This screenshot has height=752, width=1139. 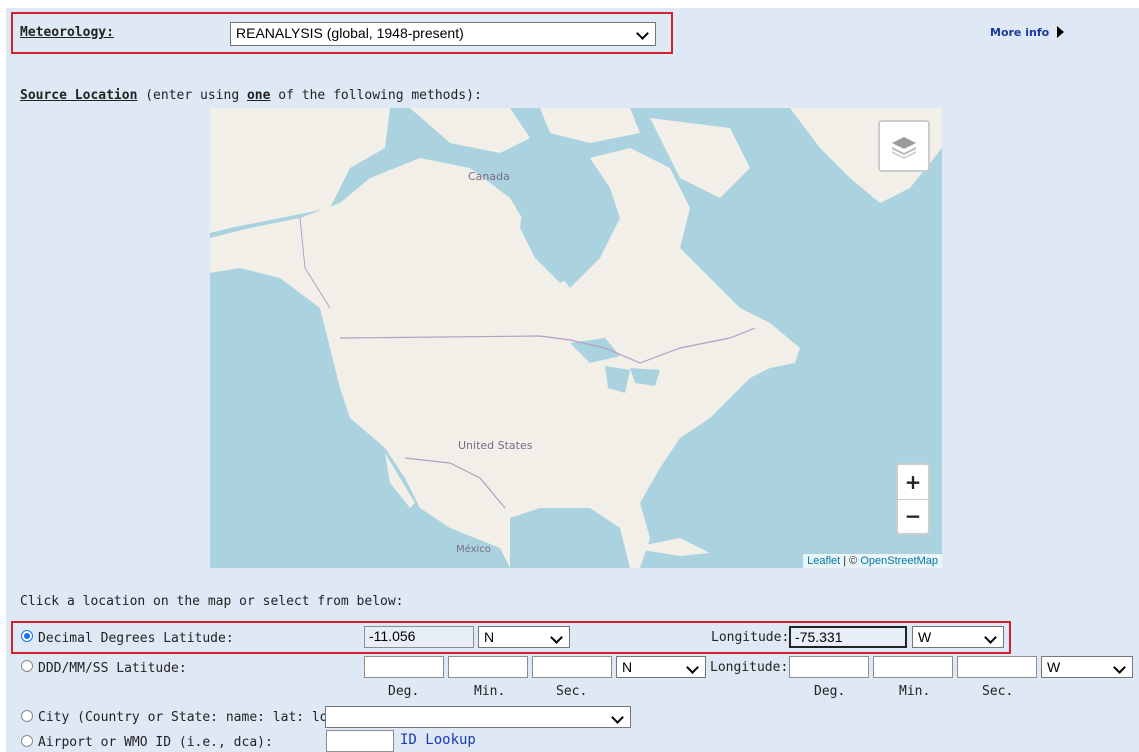 What do you see at coordinates (627, 667) in the screenshot?
I see `ddd-latitude-direction-value: N` at bounding box center [627, 667].